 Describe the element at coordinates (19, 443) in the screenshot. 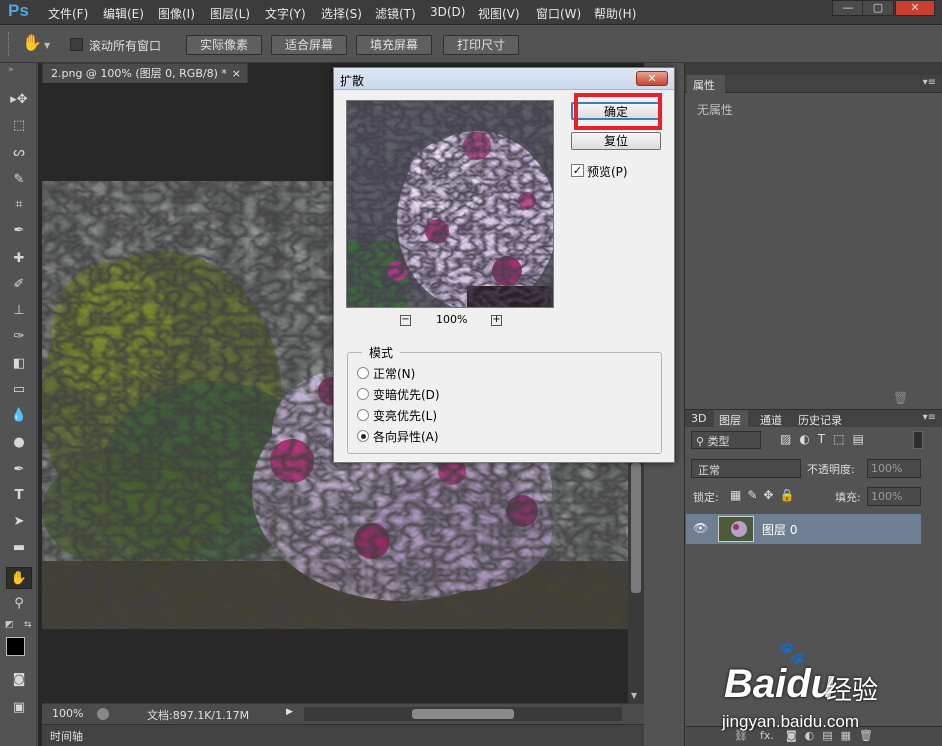

I see `dodge-tool-icon: ●` at that location.